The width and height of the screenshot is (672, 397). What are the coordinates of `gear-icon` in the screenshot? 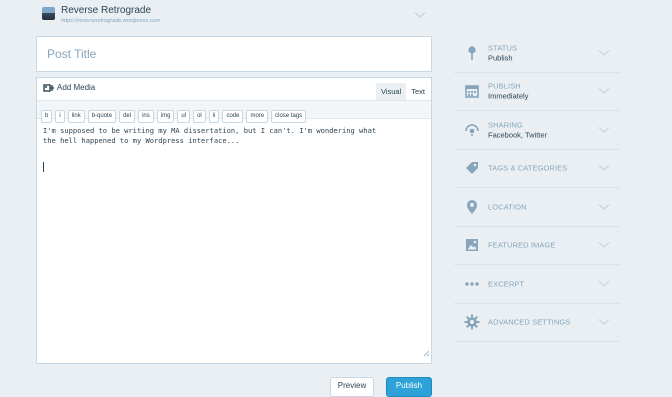 It's located at (472, 322).